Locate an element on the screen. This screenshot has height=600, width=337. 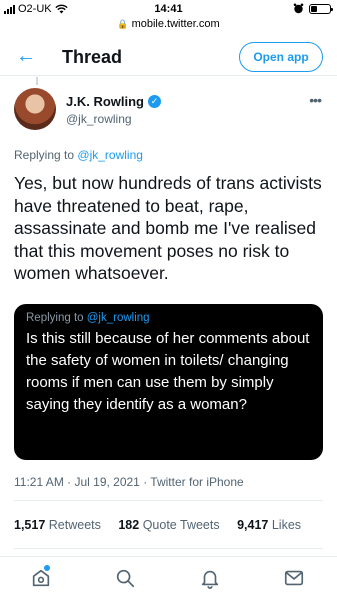
lock-icon: 🔒 is located at coordinates (123, 24).